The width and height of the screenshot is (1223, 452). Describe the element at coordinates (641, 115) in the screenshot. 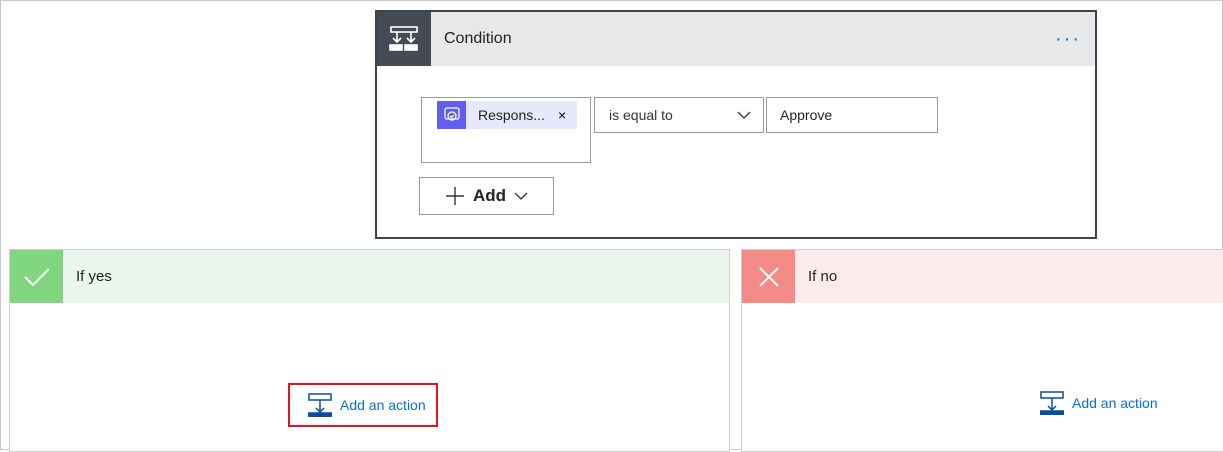

I see `operator-value: is equal to` at that location.